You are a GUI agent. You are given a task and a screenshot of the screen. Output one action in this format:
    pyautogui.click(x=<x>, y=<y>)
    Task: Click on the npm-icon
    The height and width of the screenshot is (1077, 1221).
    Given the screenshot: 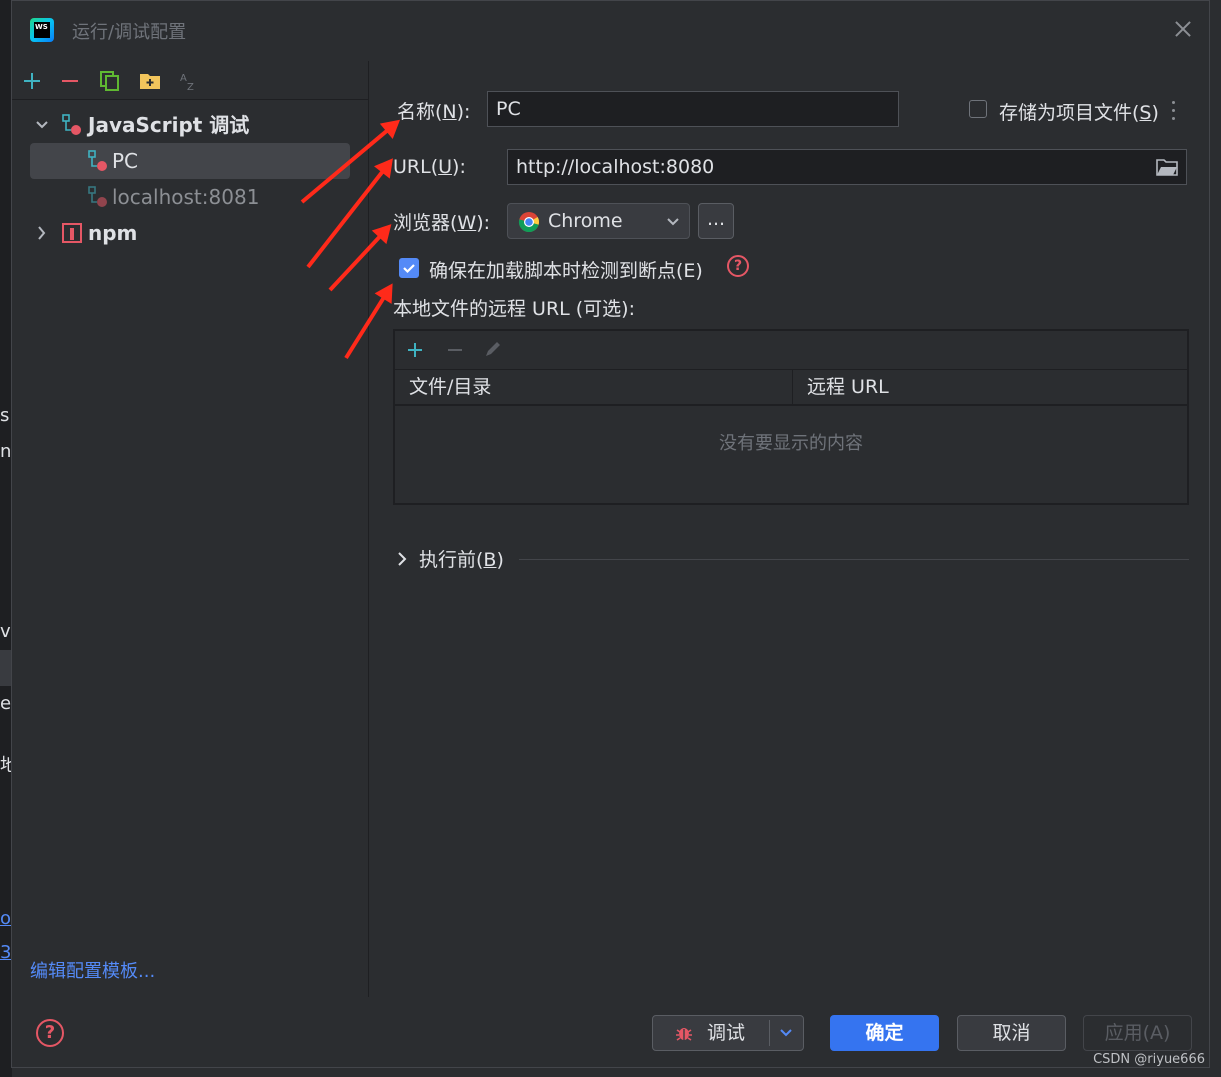 What is the action you would take?
    pyautogui.click(x=72, y=233)
    